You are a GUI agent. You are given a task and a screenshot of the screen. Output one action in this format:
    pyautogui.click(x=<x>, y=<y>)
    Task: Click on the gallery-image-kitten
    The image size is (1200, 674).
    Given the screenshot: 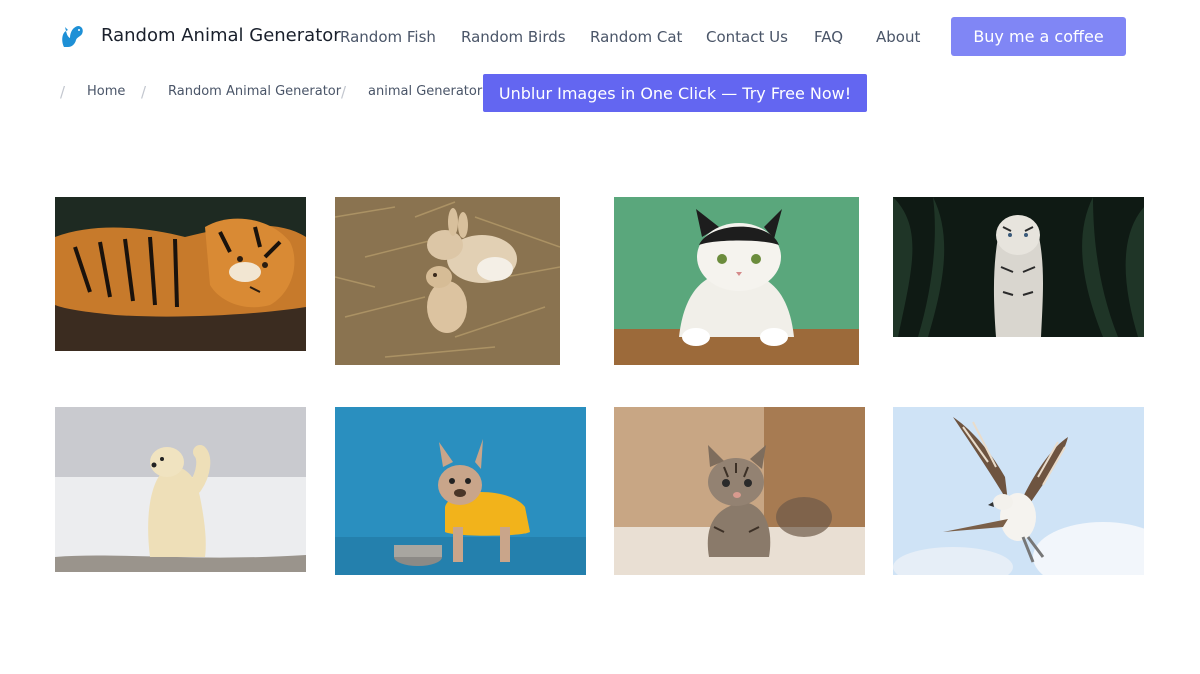 What is the action you would take?
    pyautogui.click(x=739, y=491)
    